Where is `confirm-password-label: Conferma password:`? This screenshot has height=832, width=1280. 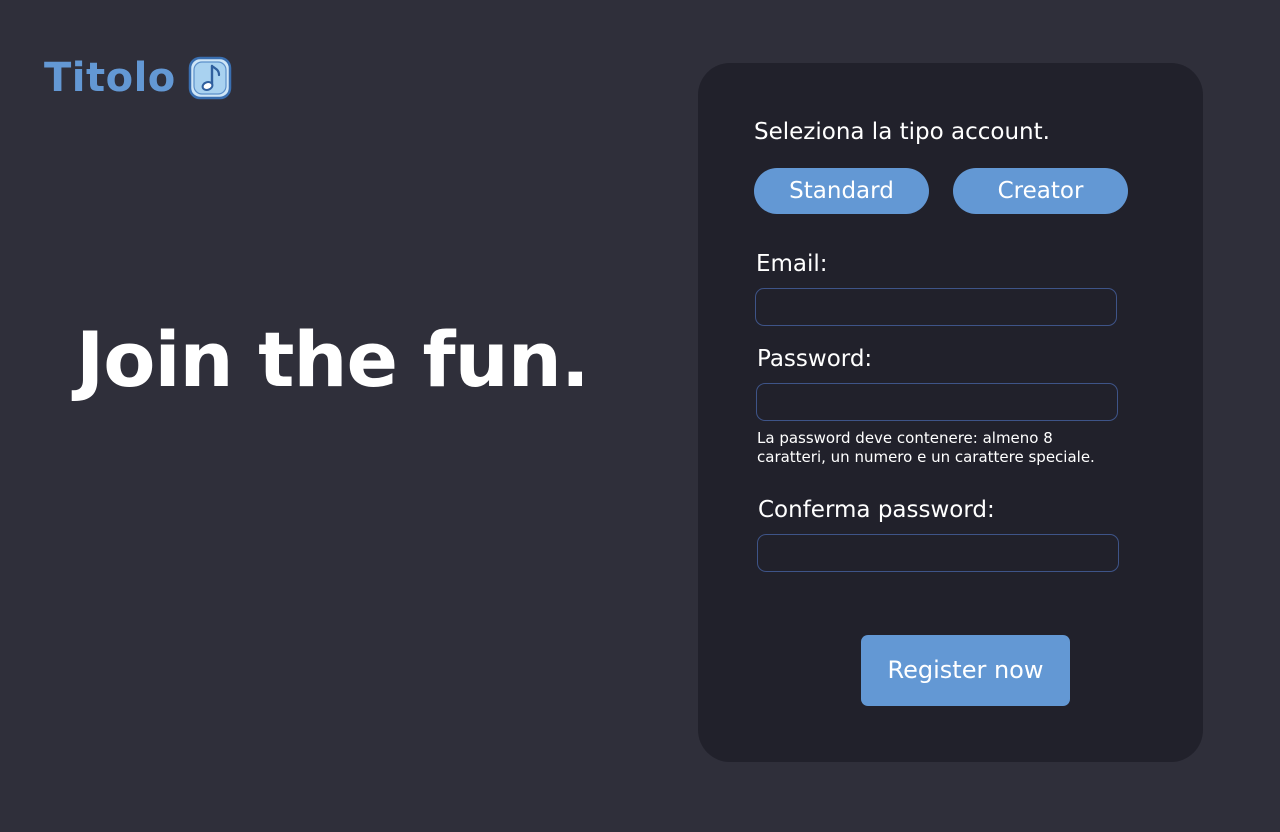
confirm-password-label: Conferma password: is located at coordinates (876, 510).